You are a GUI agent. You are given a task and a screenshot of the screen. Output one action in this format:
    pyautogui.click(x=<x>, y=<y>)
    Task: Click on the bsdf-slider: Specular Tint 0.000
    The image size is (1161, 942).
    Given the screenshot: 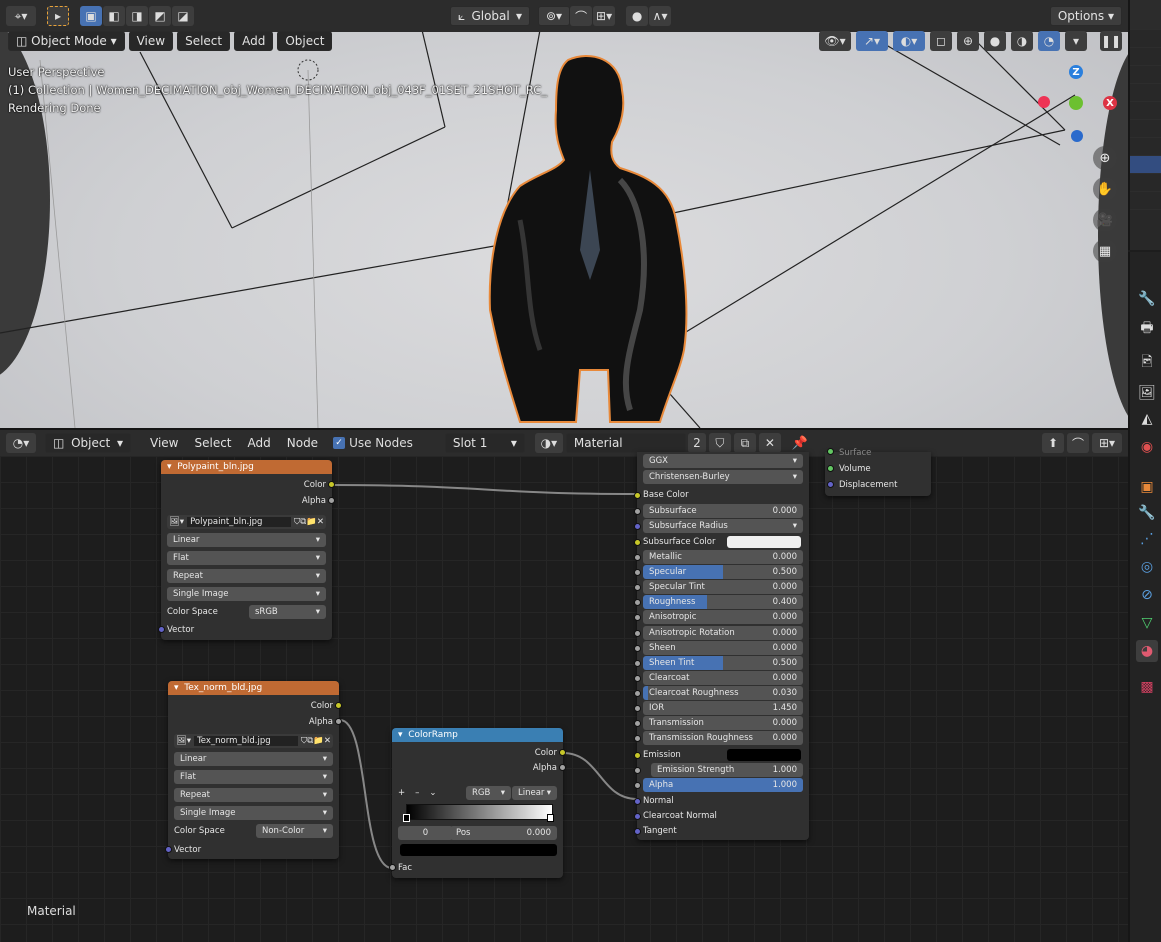 What is the action you would take?
    pyautogui.click(x=723, y=587)
    